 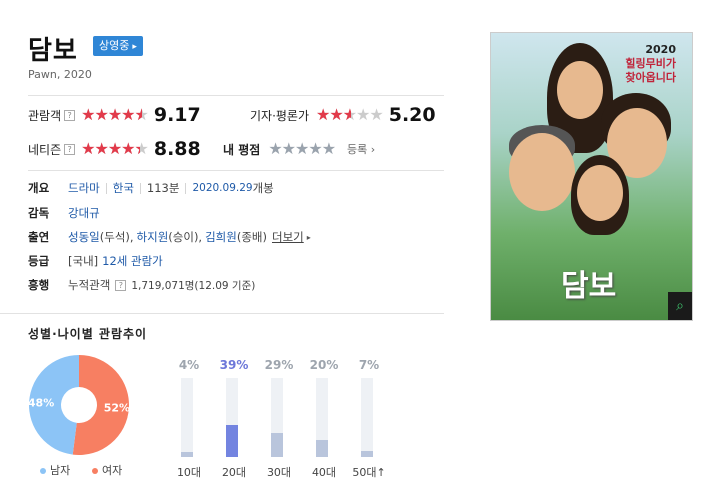 What do you see at coordinates (350, 114) in the screenshot?
I see `critic-stars: ★★★★★★★★★★` at bounding box center [350, 114].